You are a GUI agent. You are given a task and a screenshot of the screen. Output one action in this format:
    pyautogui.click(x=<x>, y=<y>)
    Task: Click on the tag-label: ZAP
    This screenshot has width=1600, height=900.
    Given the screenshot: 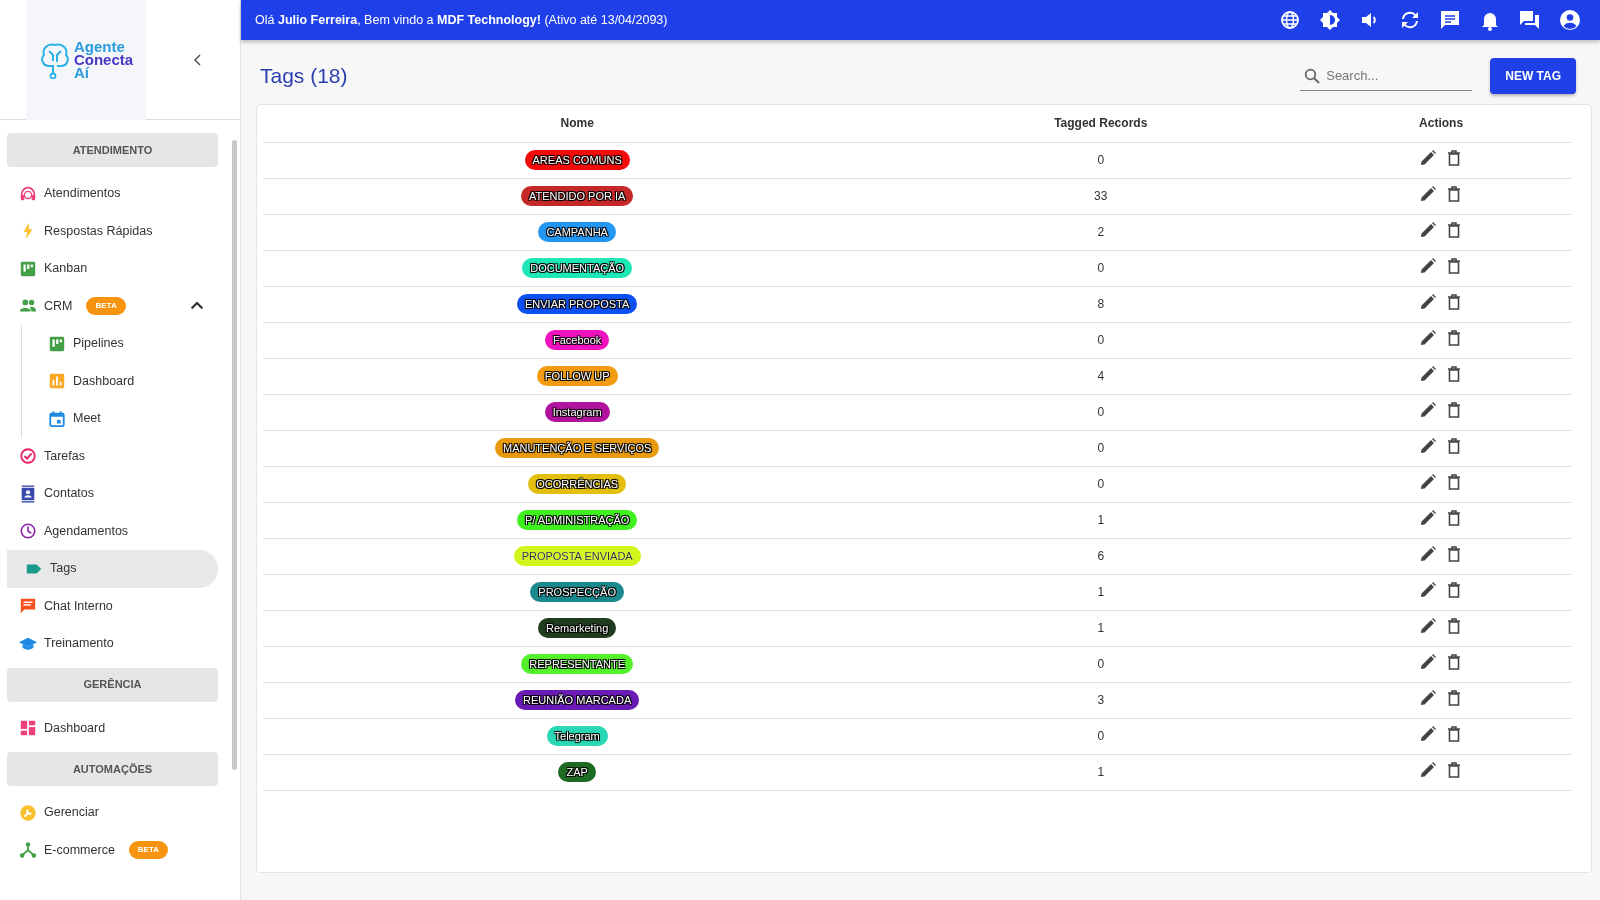 What is the action you would take?
    pyautogui.click(x=577, y=772)
    